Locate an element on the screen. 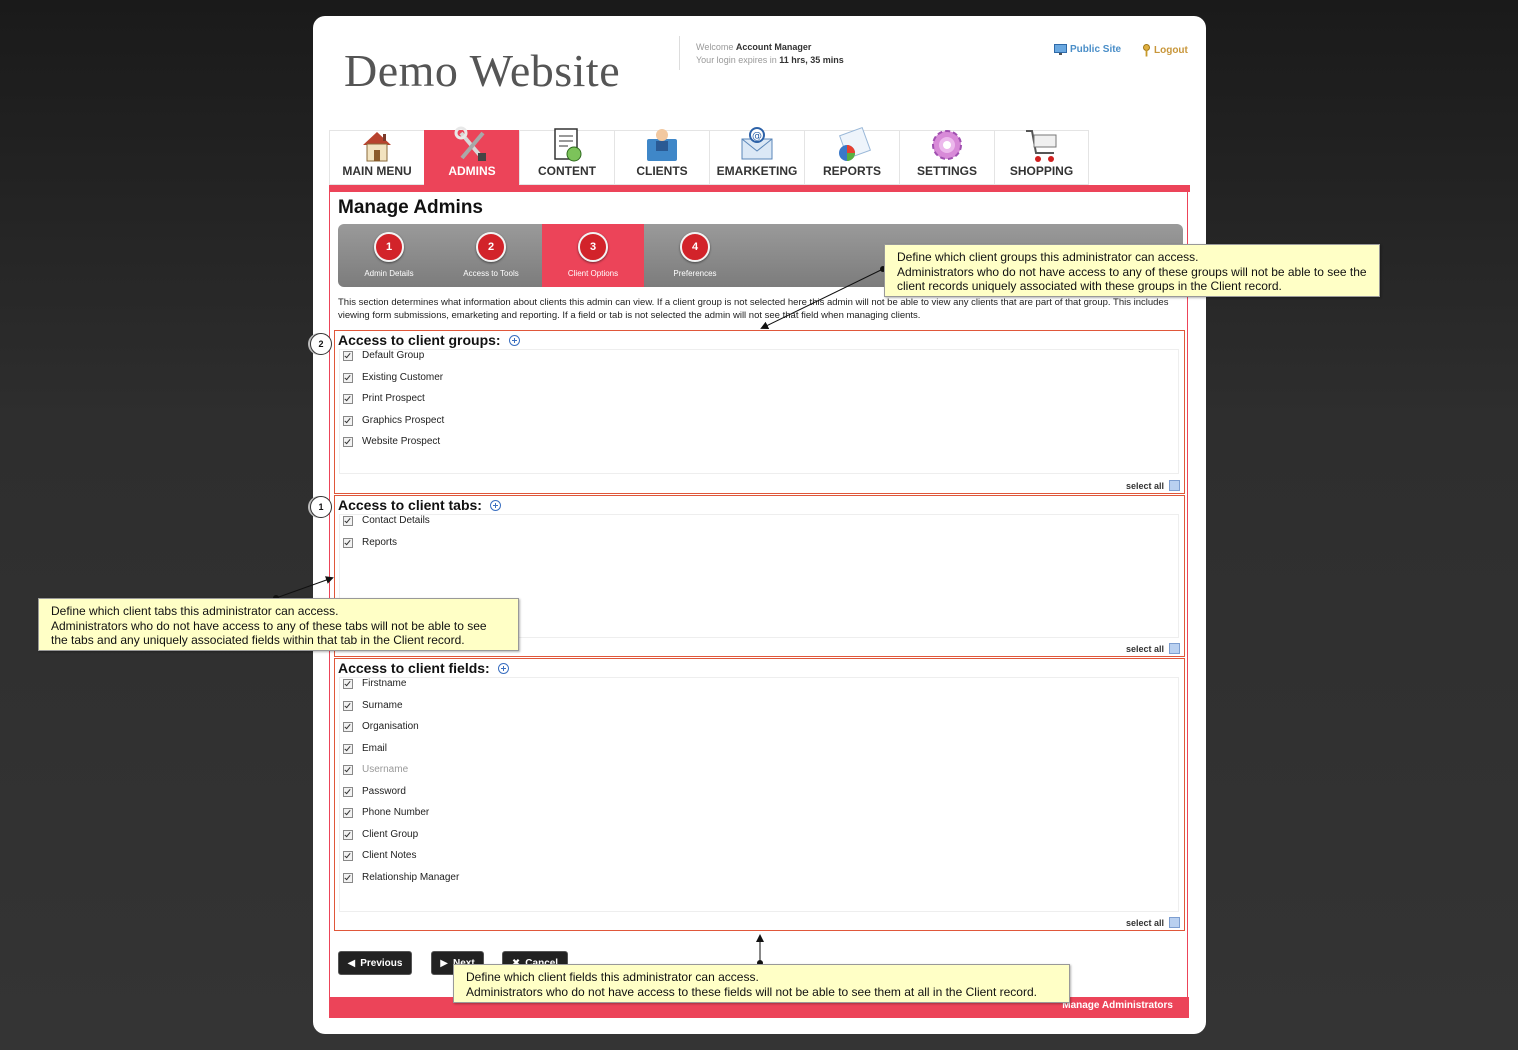 The width and height of the screenshot is (1518, 1050). checkbox-item: Contact Details is located at coordinates (386, 520).